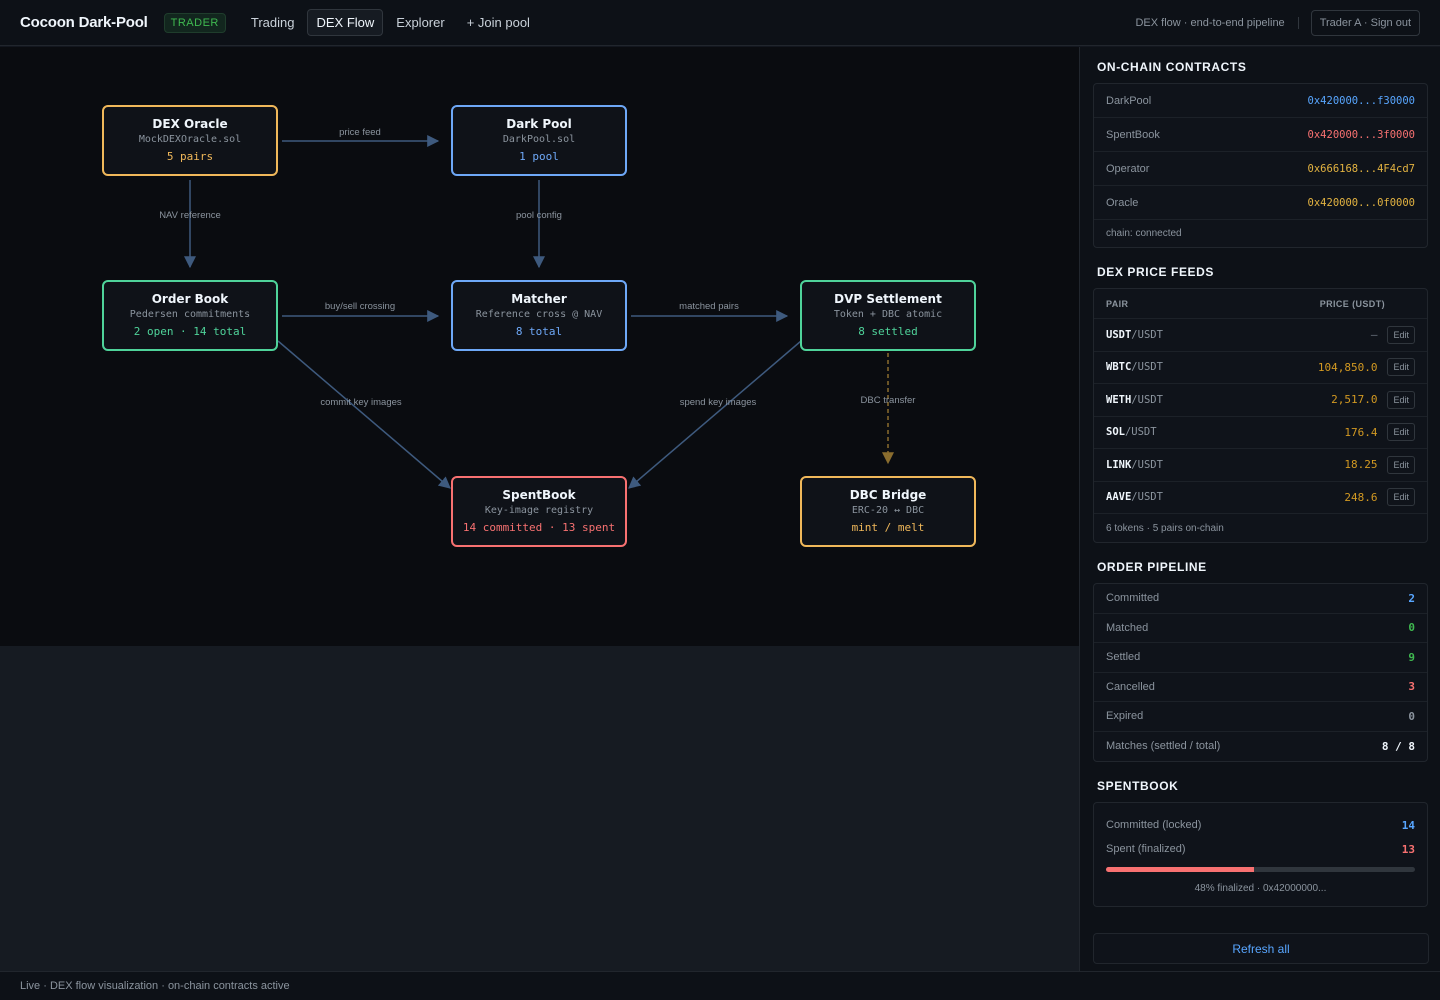  Describe the element at coordinates (1125, 716) in the screenshot. I see `pipeline-label: Expired` at that location.